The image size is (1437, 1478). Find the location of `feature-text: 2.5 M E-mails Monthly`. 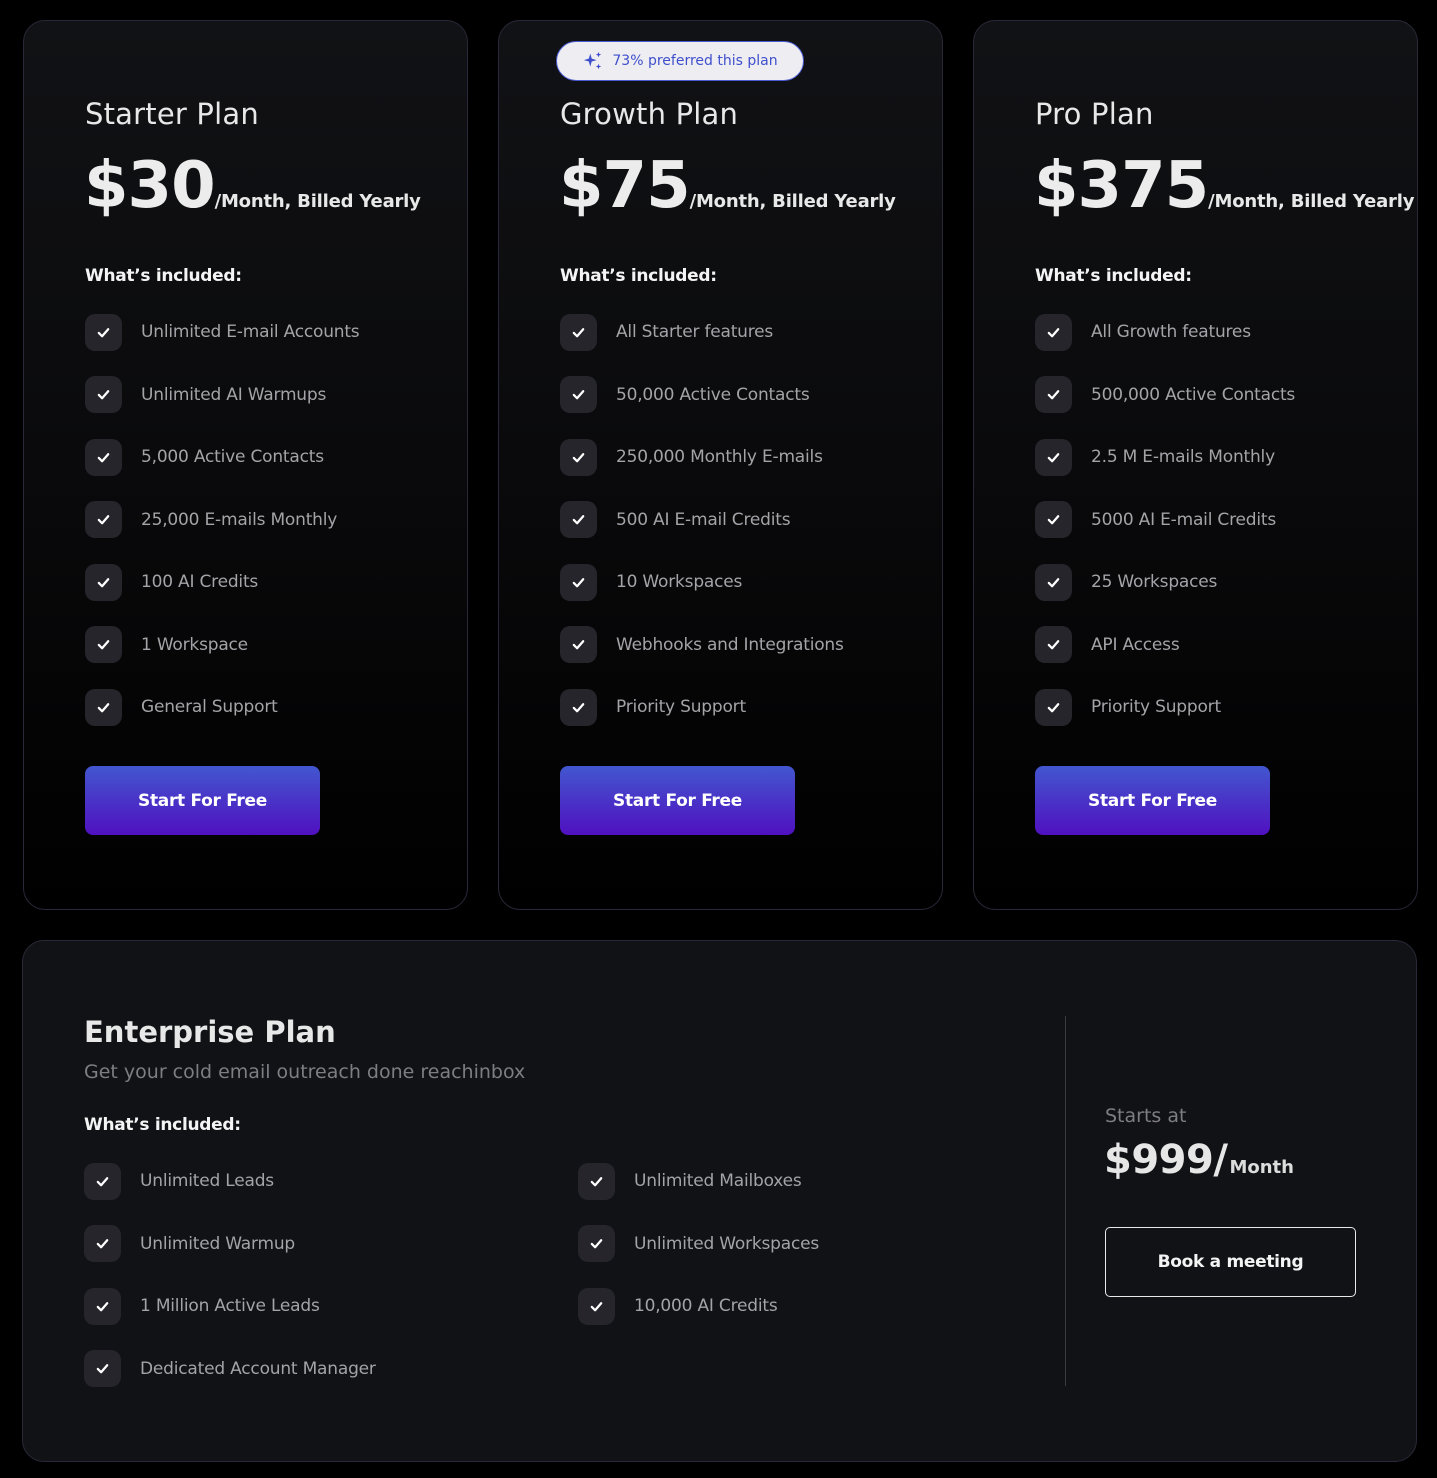

feature-text: 2.5 M E-mails Monthly is located at coordinates (1183, 457).